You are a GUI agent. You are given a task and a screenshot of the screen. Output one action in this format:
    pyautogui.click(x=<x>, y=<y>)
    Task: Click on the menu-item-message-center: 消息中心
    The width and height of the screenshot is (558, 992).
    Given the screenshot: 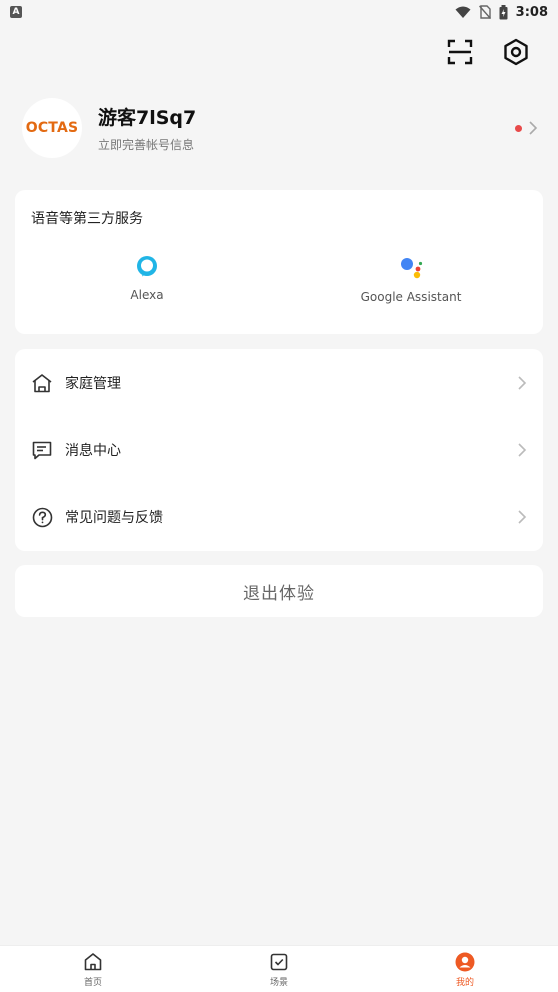 What is the action you would take?
    pyautogui.click(x=279, y=450)
    